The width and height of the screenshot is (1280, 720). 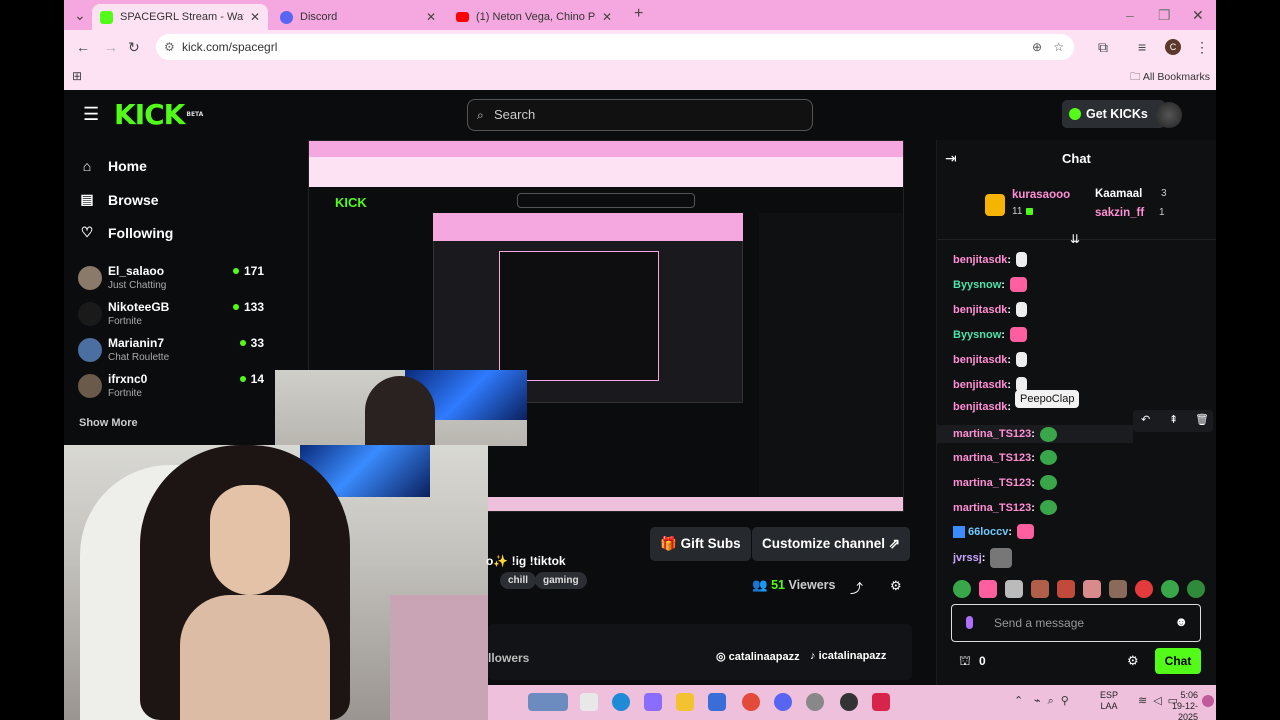 I want to click on store-icon, so click(x=717, y=702).